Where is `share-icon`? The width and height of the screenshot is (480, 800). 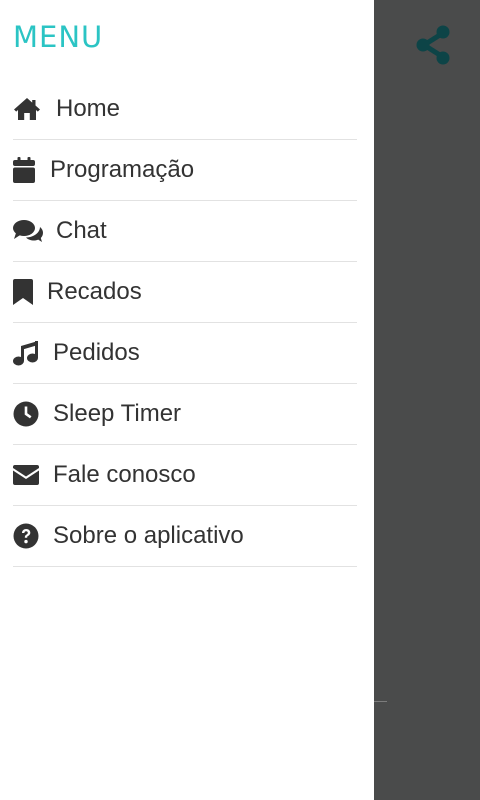
share-icon is located at coordinates (434, 47).